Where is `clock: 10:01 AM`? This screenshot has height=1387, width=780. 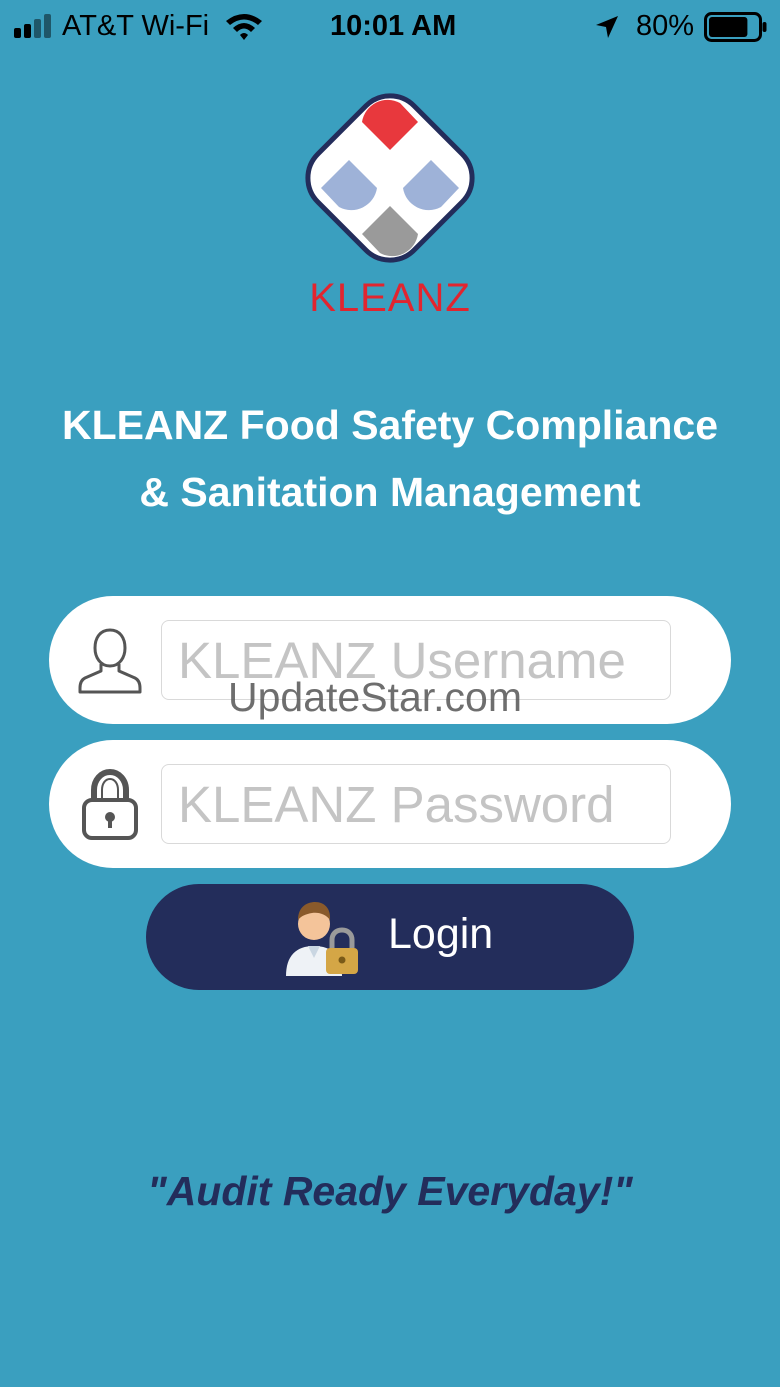
clock: 10:01 AM is located at coordinates (393, 26).